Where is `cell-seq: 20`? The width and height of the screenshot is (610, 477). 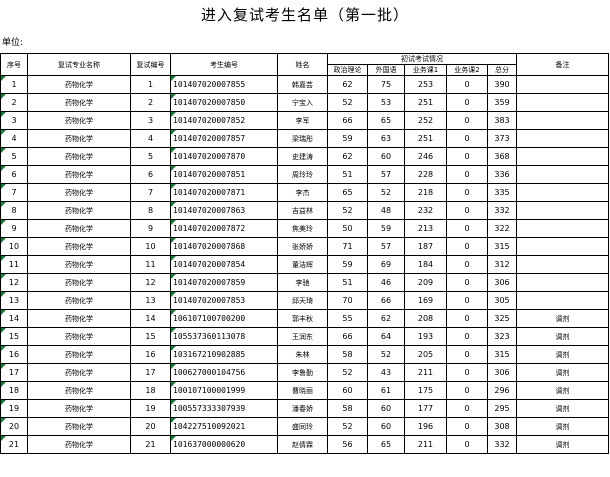
cell-seq: 20 is located at coordinates (14, 426).